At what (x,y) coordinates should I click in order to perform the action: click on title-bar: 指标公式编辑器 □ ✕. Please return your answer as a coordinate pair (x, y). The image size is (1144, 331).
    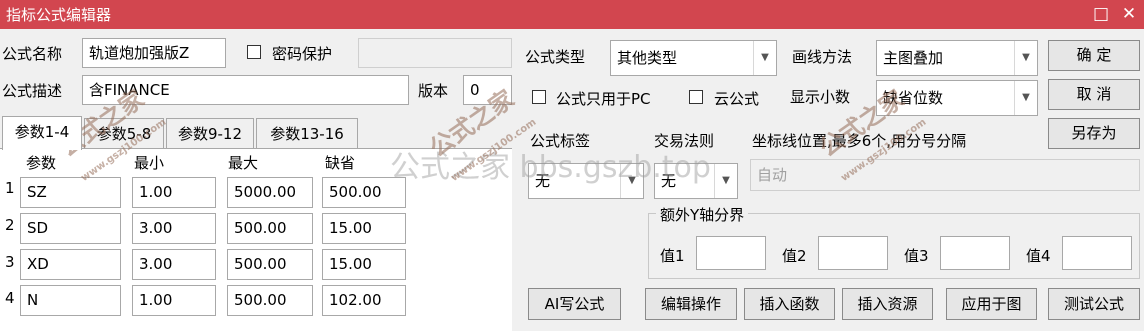
    Looking at the image, I should click on (572, 14).